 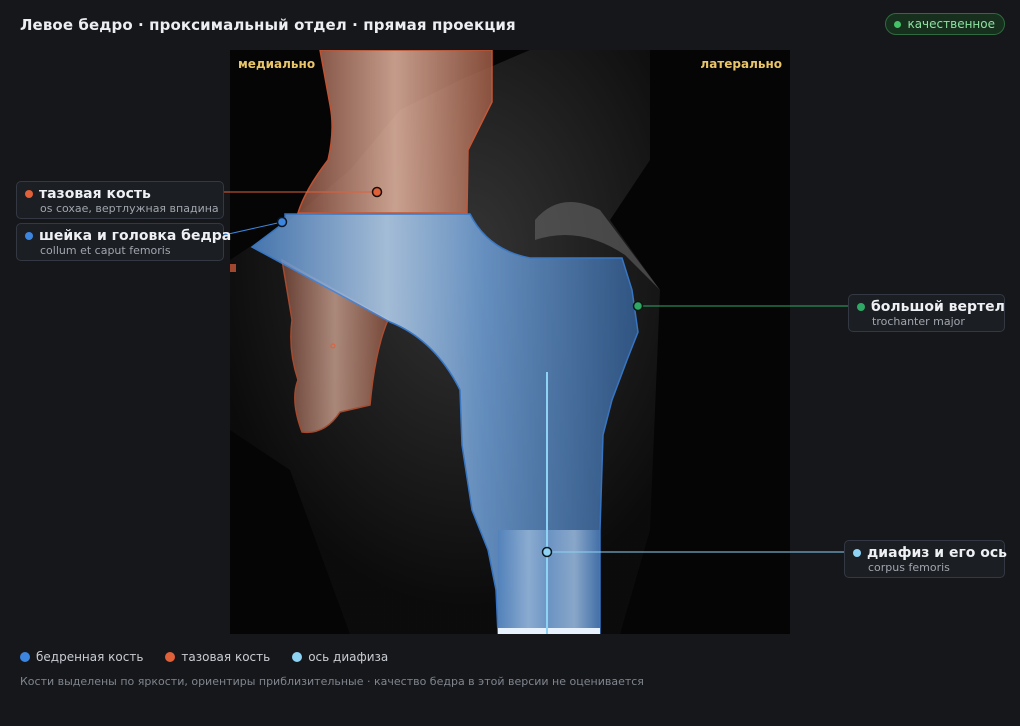 I want to click on femur-shaft-highlight, so click(x=549, y=582).